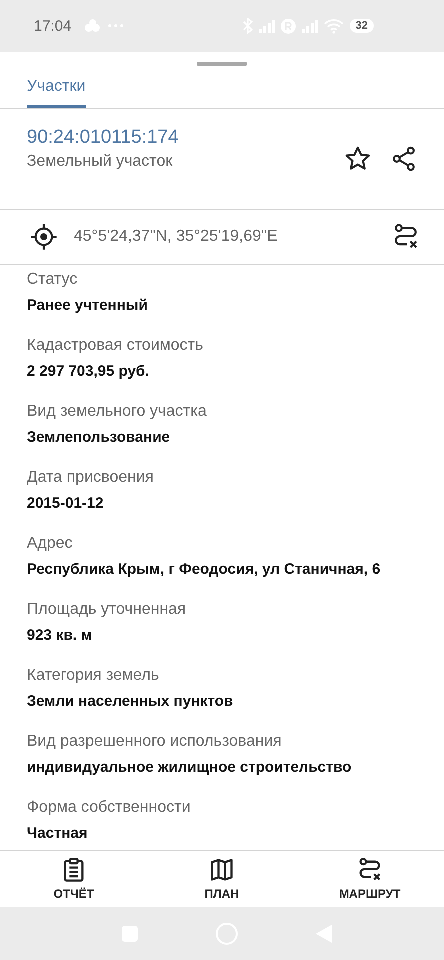 This screenshot has height=960, width=444. Describe the element at coordinates (155, 742) in the screenshot. I see `field-label: Вид разрешенного использования` at that location.